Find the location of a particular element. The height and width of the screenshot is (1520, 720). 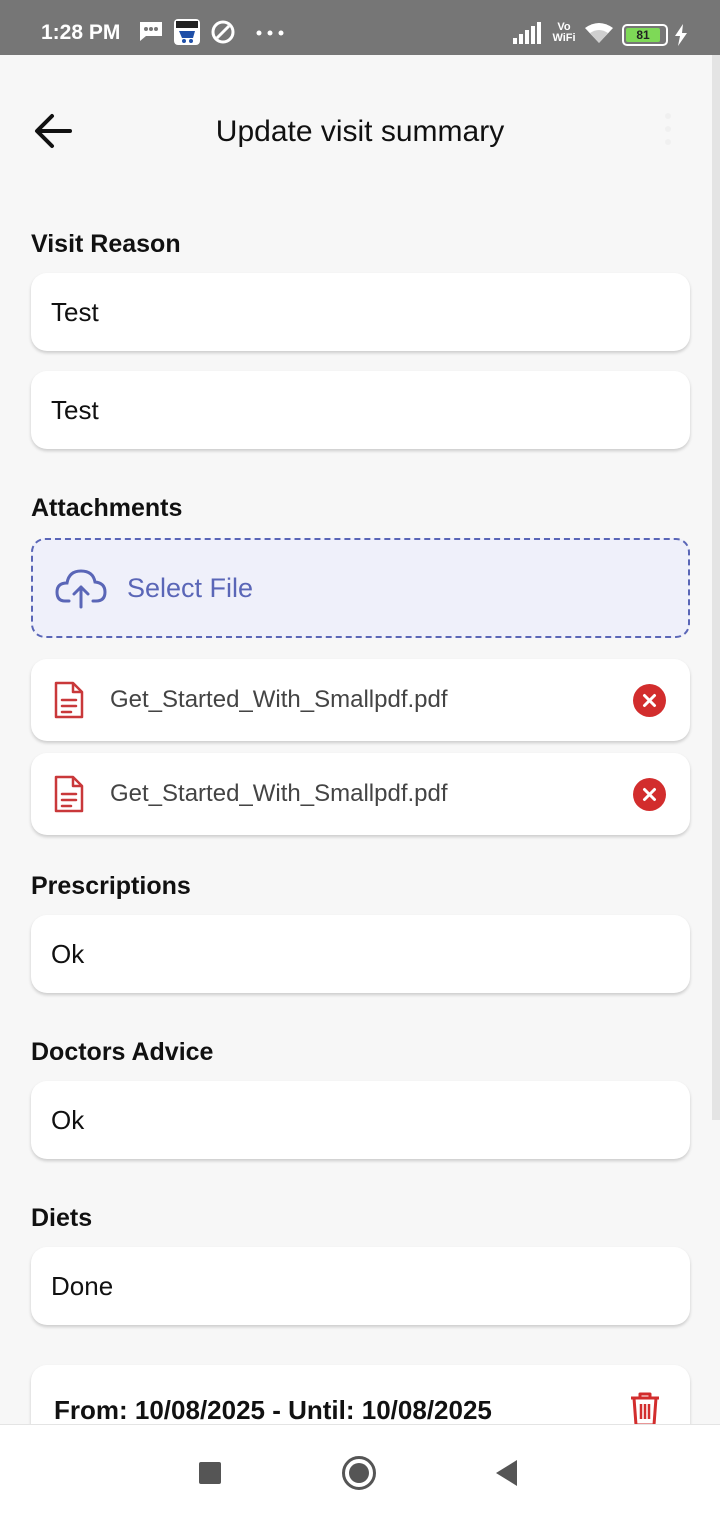

select-file-button: Select File is located at coordinates (360, 588).